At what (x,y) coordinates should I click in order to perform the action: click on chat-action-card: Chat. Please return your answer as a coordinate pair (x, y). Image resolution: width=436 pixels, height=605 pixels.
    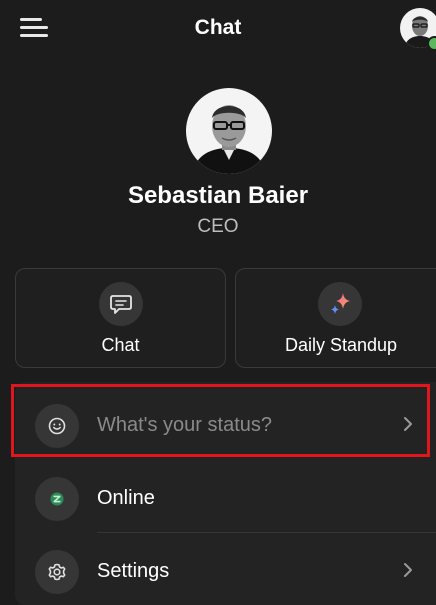
    Looking at the image, I should click on (120, 318).